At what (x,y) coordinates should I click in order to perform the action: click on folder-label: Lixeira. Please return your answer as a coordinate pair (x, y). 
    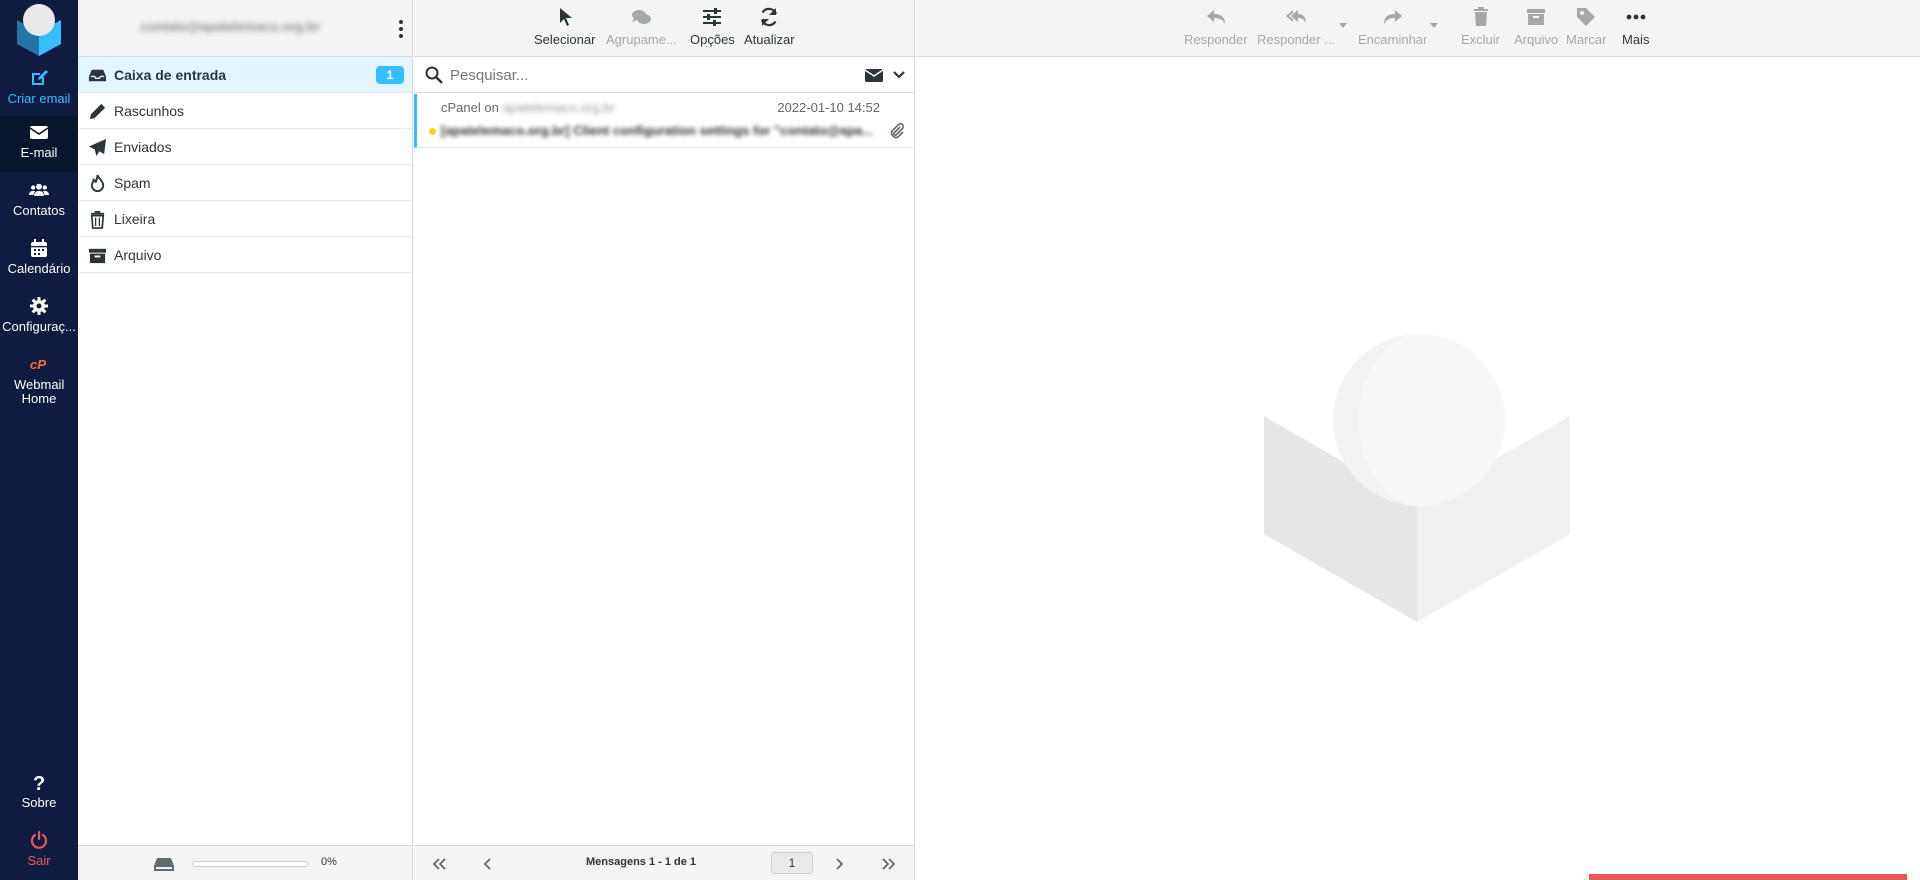
    Looking at the image, I should click on (135, 219).